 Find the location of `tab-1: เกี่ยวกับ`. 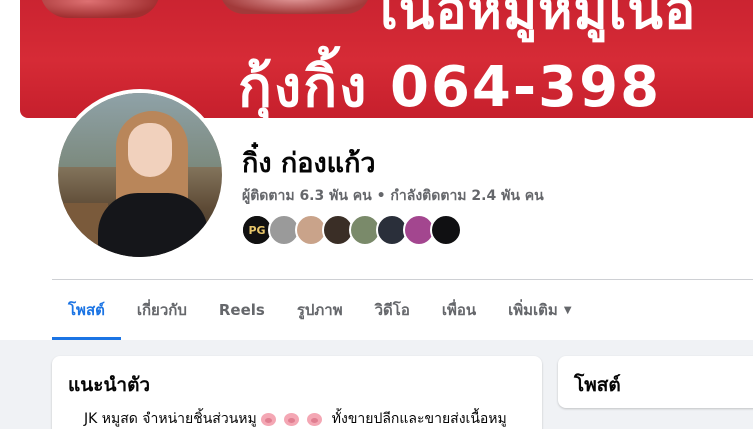

tab-1: เกี่ยวกับ is located at coordinates (162, 310).